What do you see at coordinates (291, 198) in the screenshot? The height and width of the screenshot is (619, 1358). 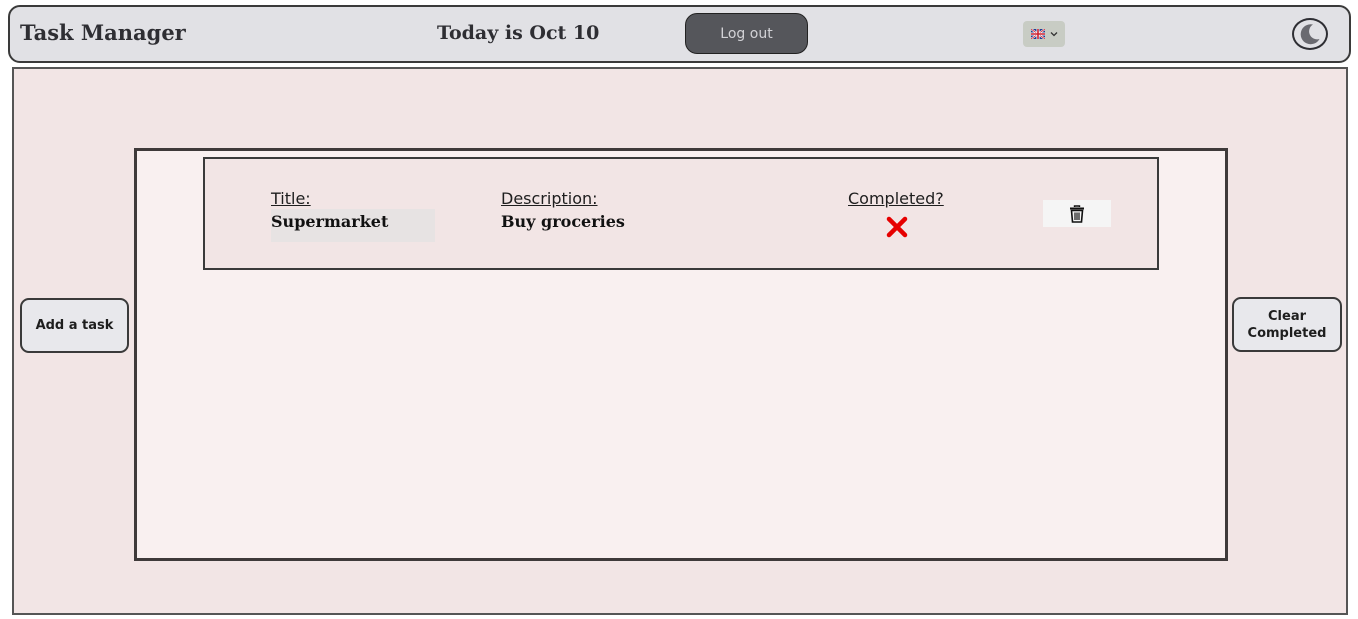 I see `title-label: Title:` at bounding box center [291, 198].